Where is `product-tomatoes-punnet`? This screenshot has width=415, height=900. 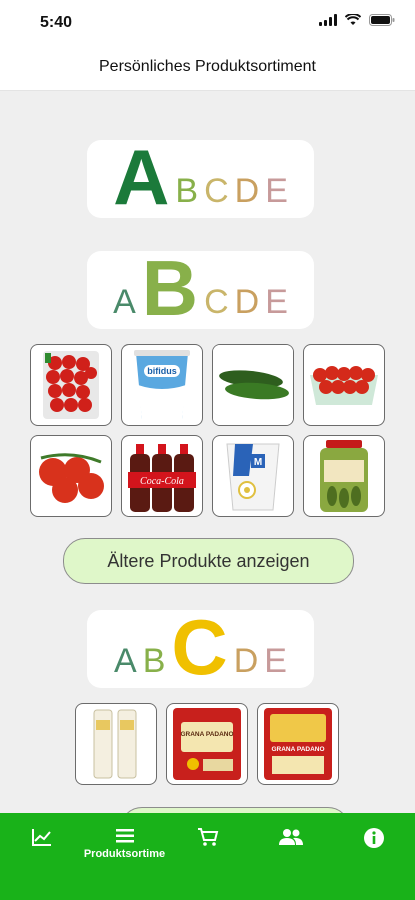 product-tomatoes-punnet is located at coordinates (344, 385).